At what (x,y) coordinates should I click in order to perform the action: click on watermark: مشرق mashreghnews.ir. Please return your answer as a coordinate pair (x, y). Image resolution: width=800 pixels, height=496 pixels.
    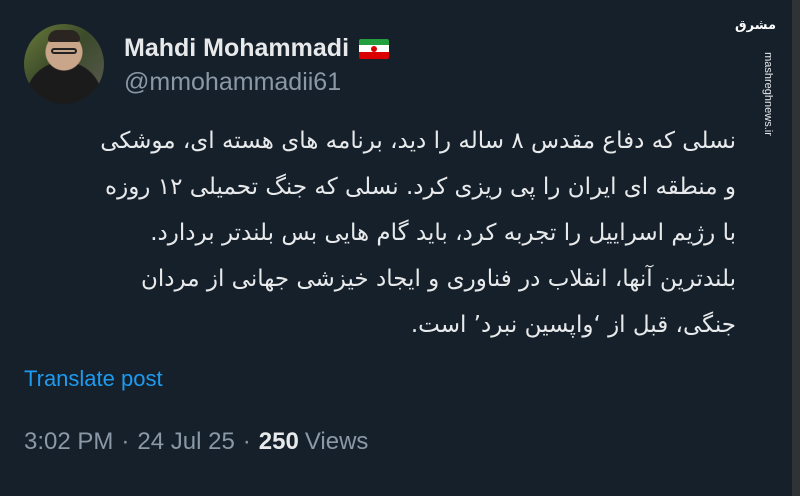
    Looking at the image, I should click on (756, 73).